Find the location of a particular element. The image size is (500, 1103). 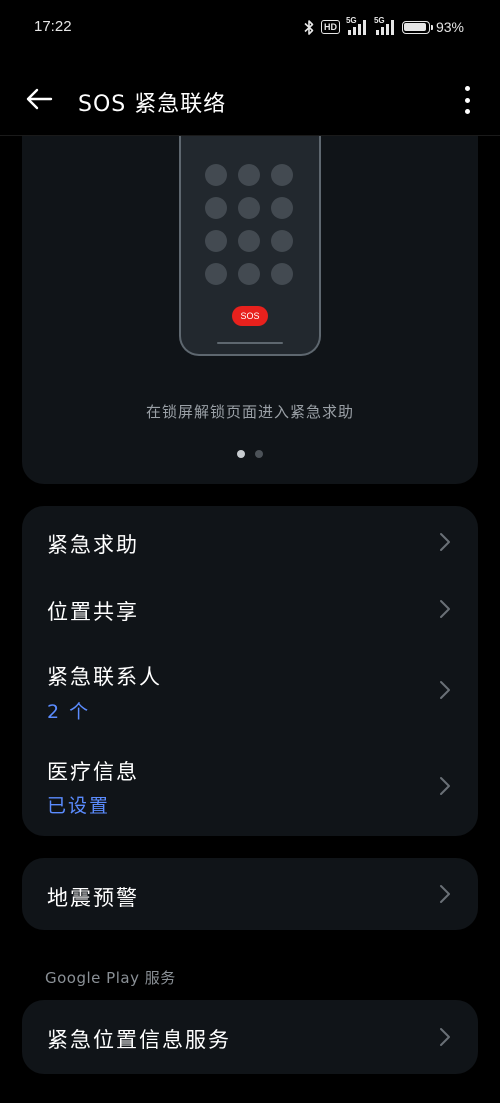

page-dot is located at coordinates (259, 454).